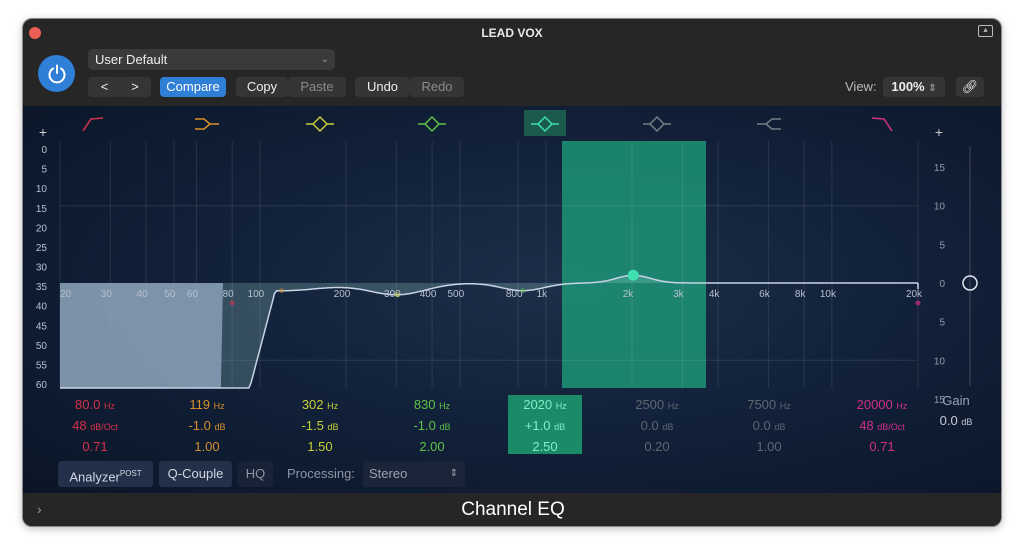 This screenshot has width=1024, height=554. Describe the element at coordinates (42, 209) in the screenshot. I see `analyzer-scale-label: 15` at that location.